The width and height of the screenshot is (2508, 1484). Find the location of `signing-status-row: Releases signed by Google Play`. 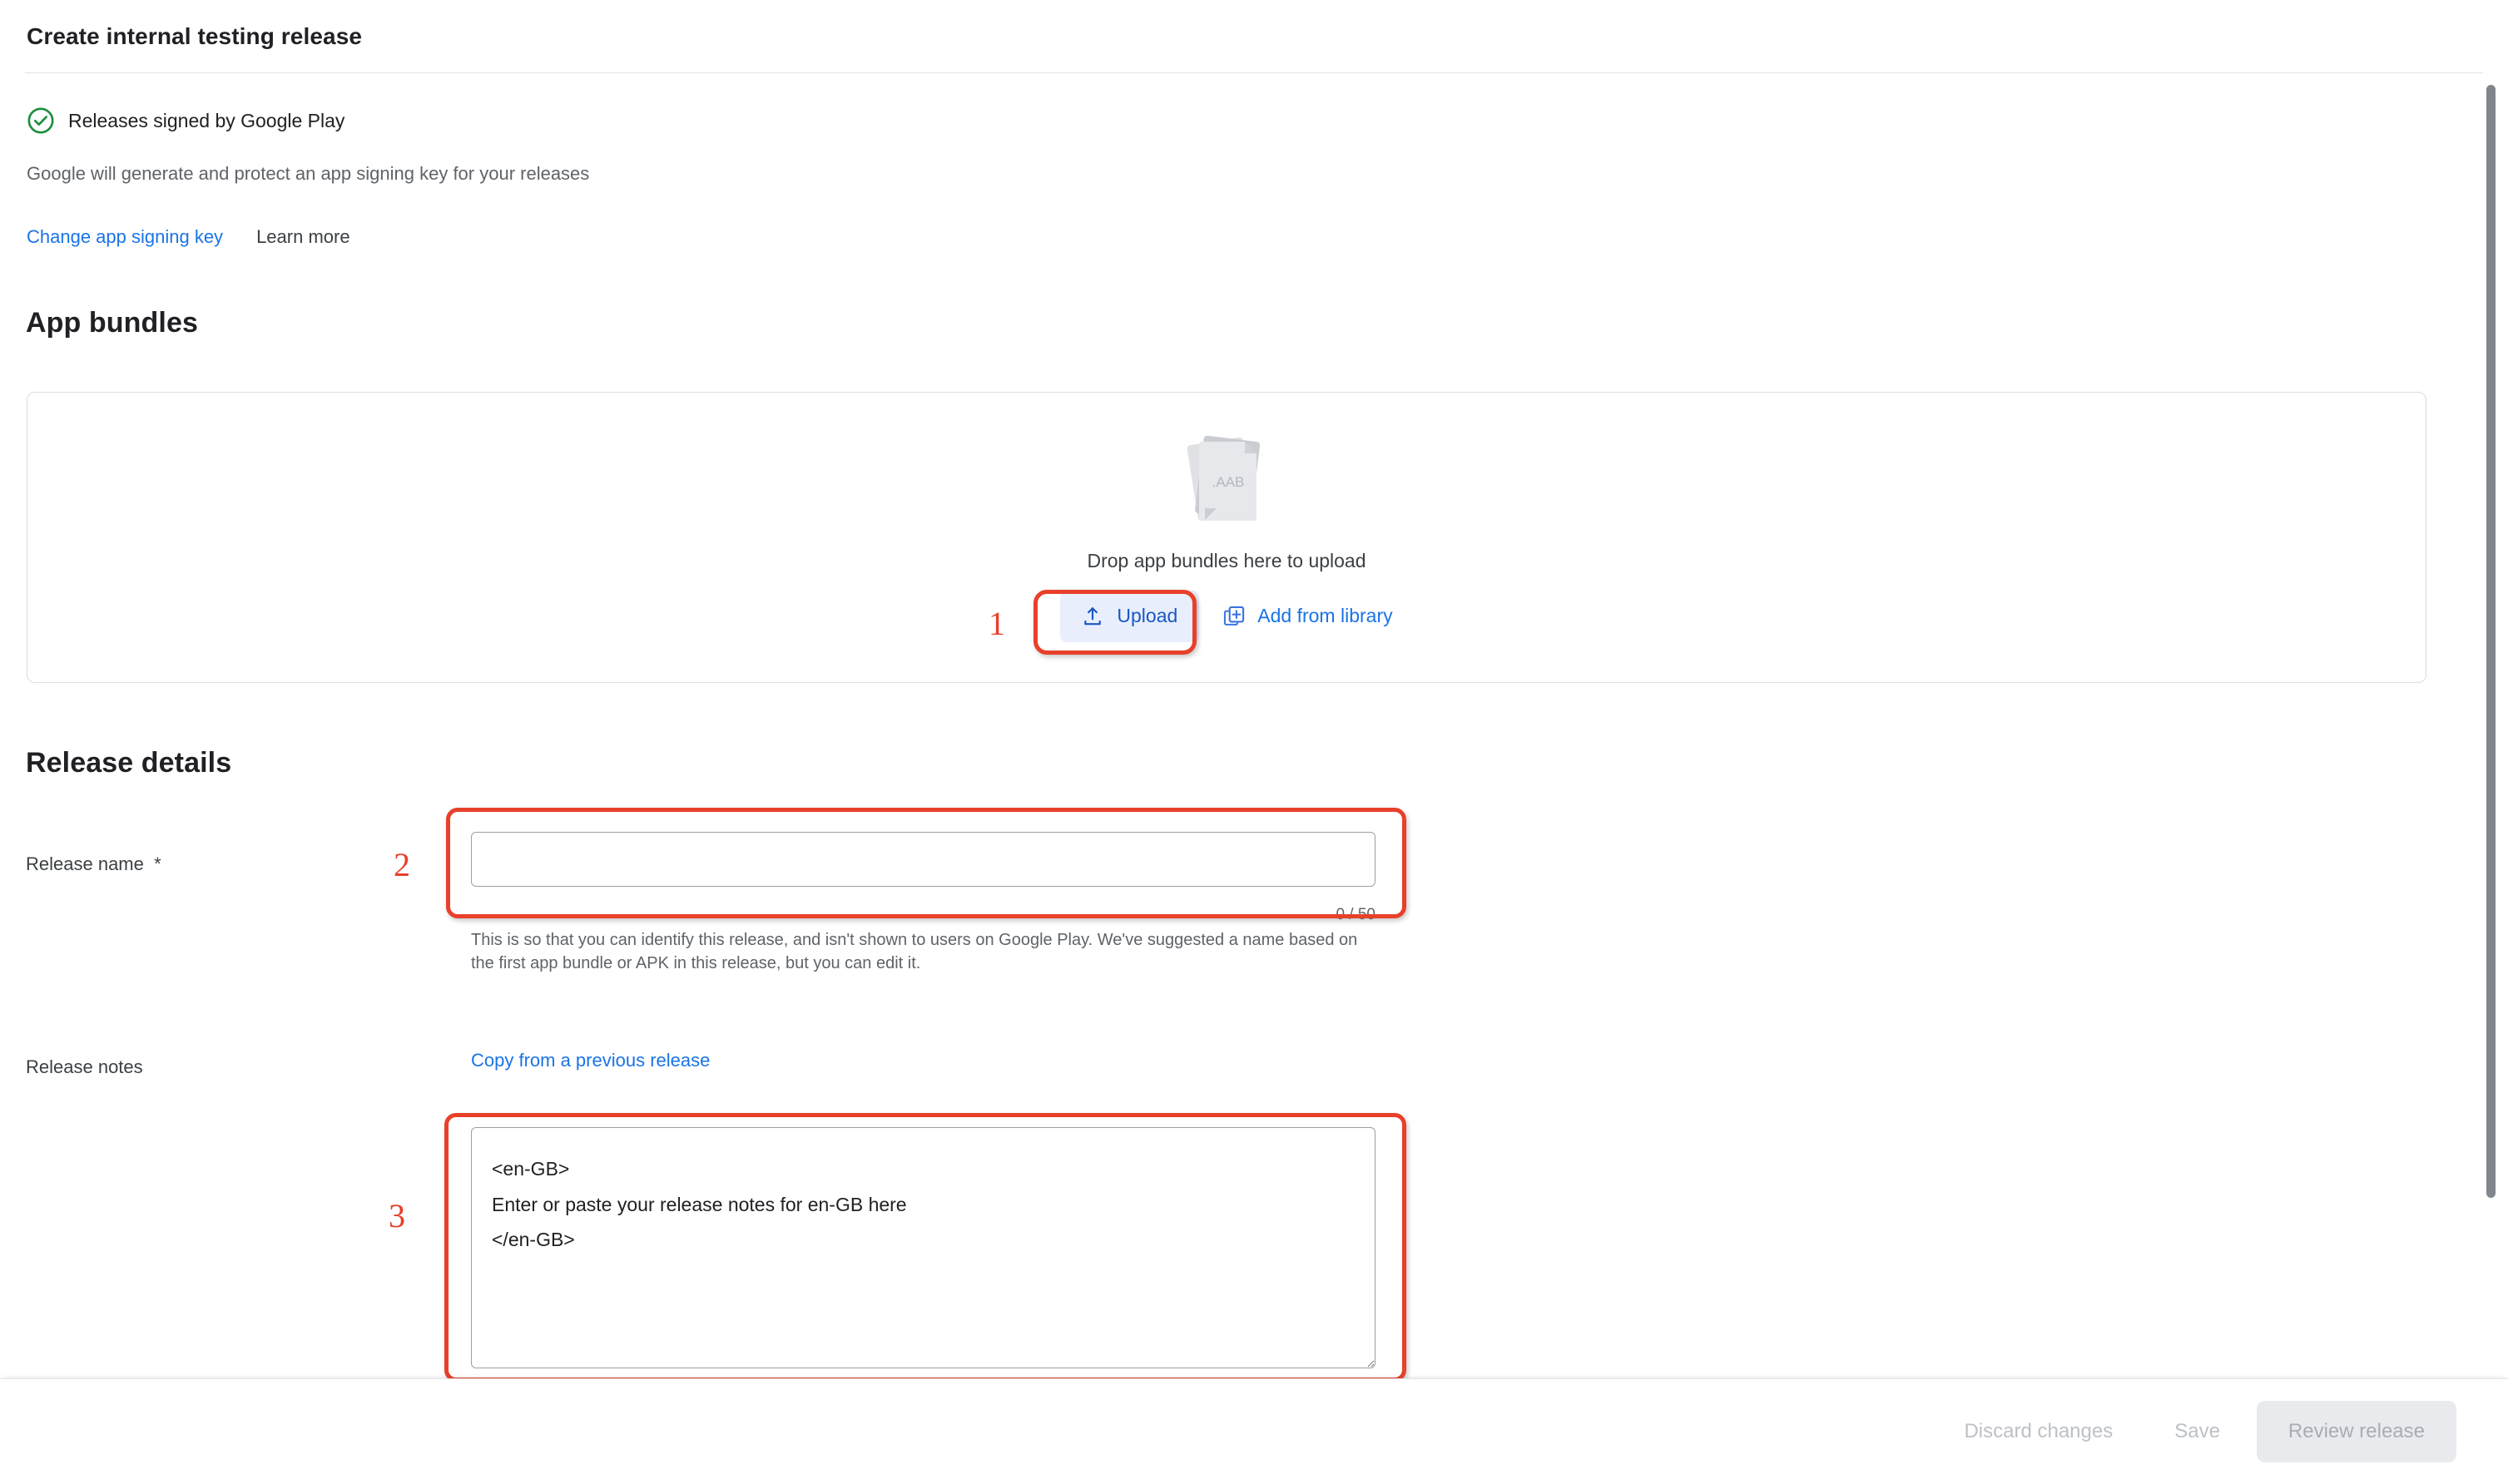

signing-status-row: Releases signed by Google Play is located at coordinates (185, 120).